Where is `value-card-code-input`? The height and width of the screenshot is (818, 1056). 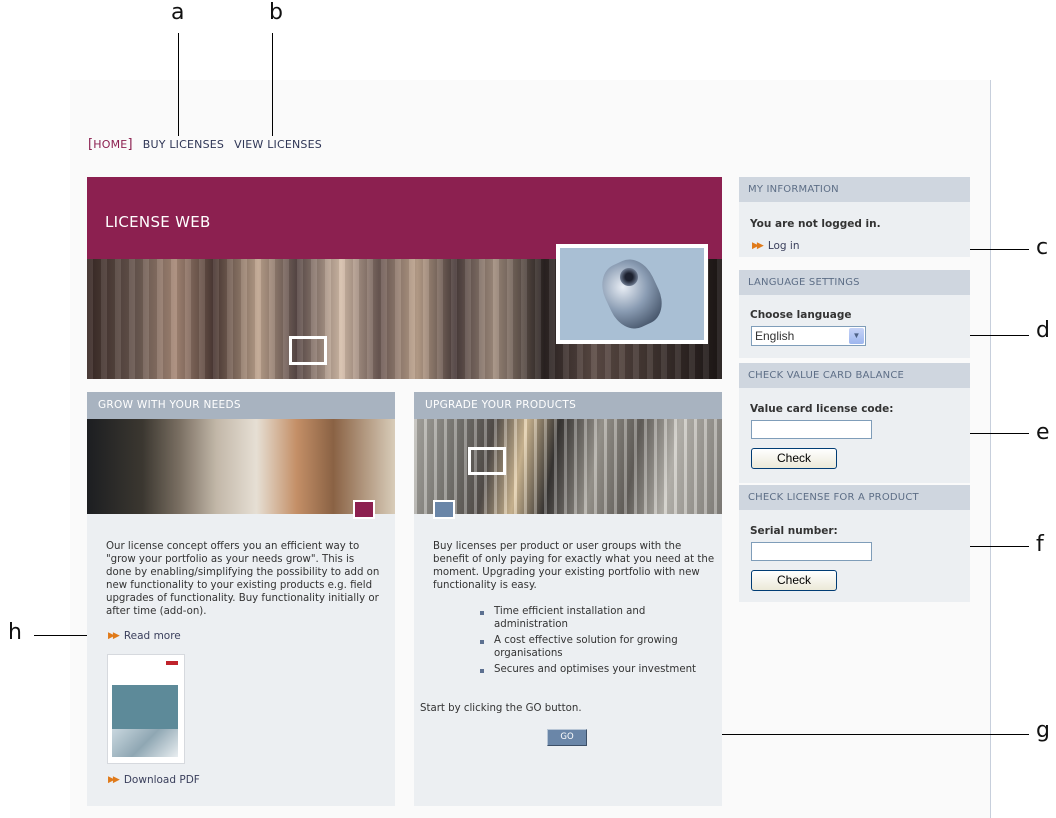 value-card-code-input is located at coordinates (811, 429).